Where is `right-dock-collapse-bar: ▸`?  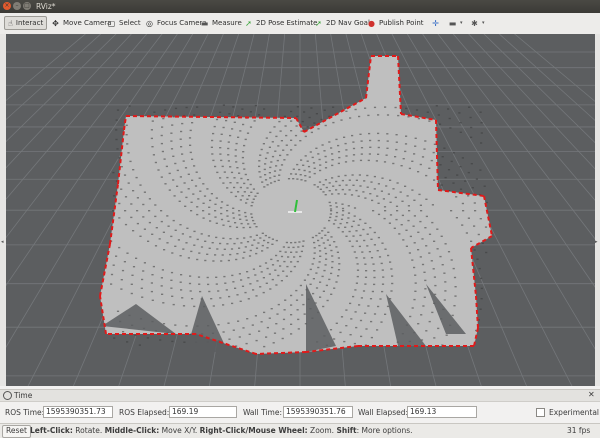 right-dock-collapse-bar: ▸ is located at coordinates (597, 210).